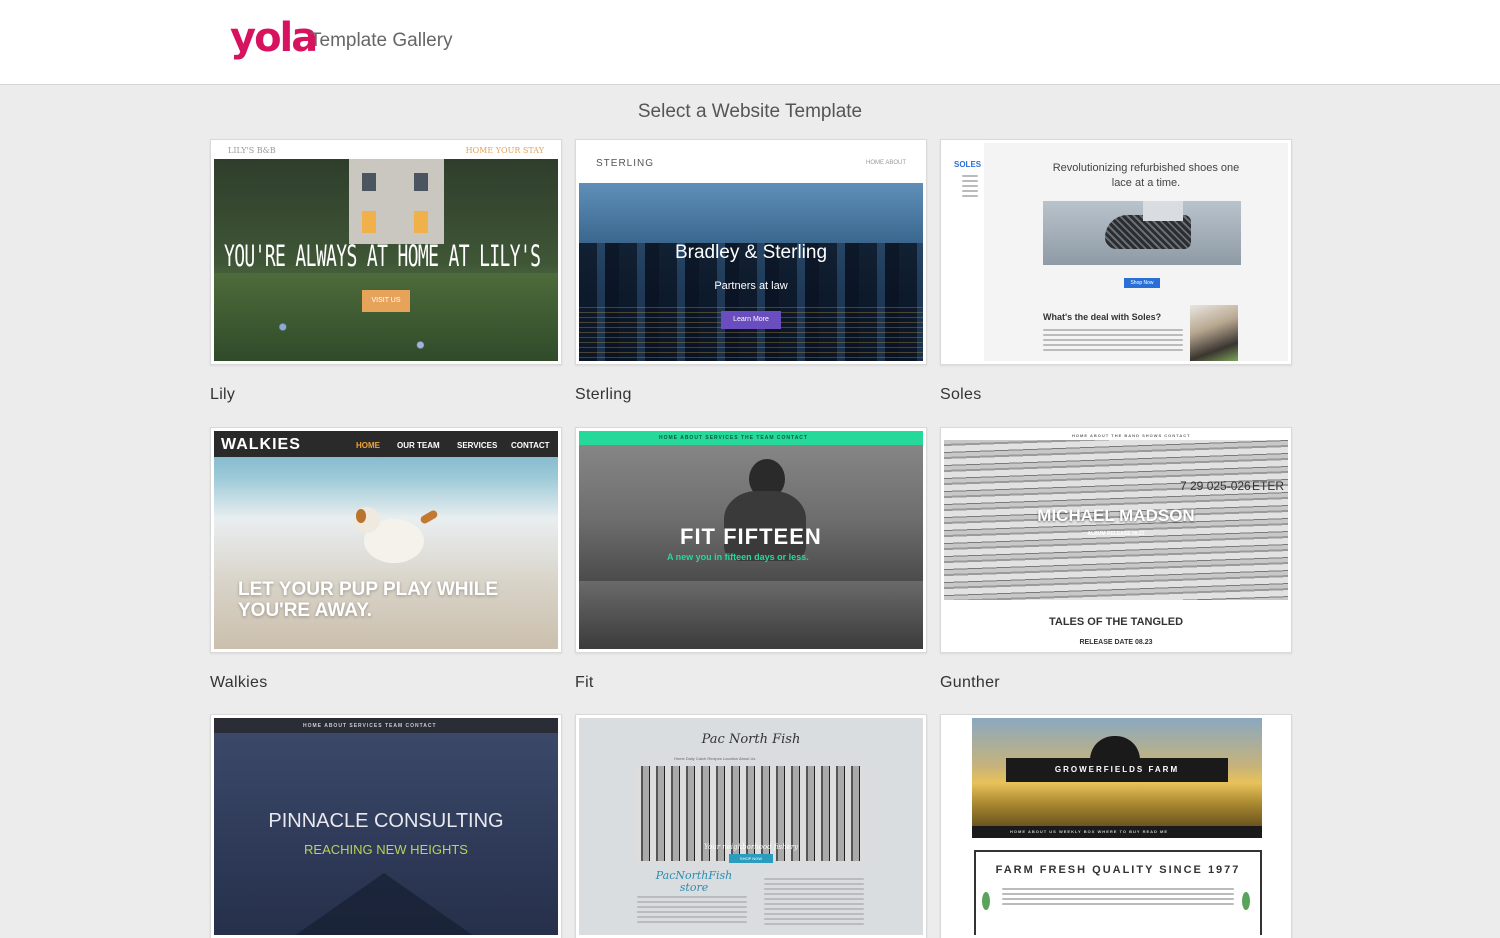 This screenshot has width=1500, height=938. I want to click on pinnacle-nav: HOME ABOUT SERVICES TEAM CONTACT, so click(370, 726).